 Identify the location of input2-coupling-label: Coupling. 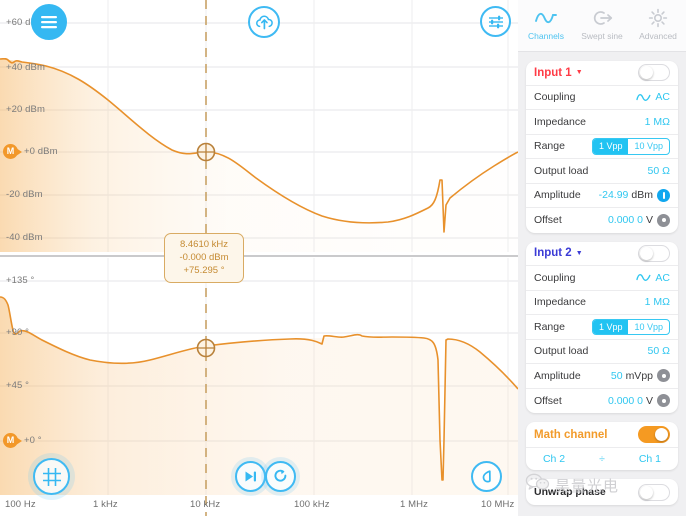
(555, 277).